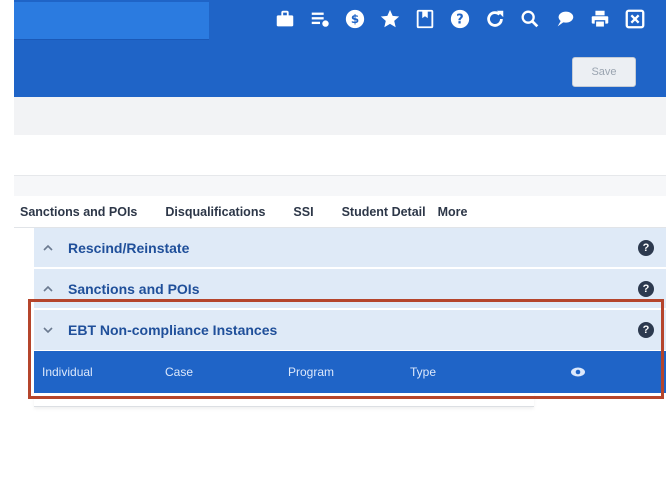 The height and width of the screenshot is (477, 666). Describe the element at coordinates (340, 155) in the screenshot. I see `page-header-area` at that location.